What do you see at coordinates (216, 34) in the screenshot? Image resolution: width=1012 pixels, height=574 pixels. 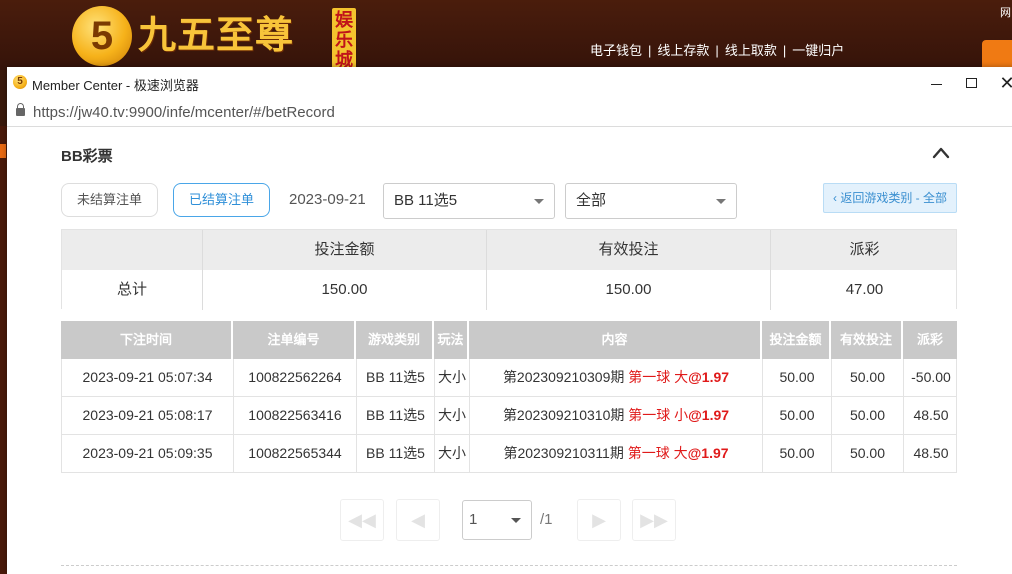 I see `site-logo-text: 九五至尊` at bounding box center [216, 34].